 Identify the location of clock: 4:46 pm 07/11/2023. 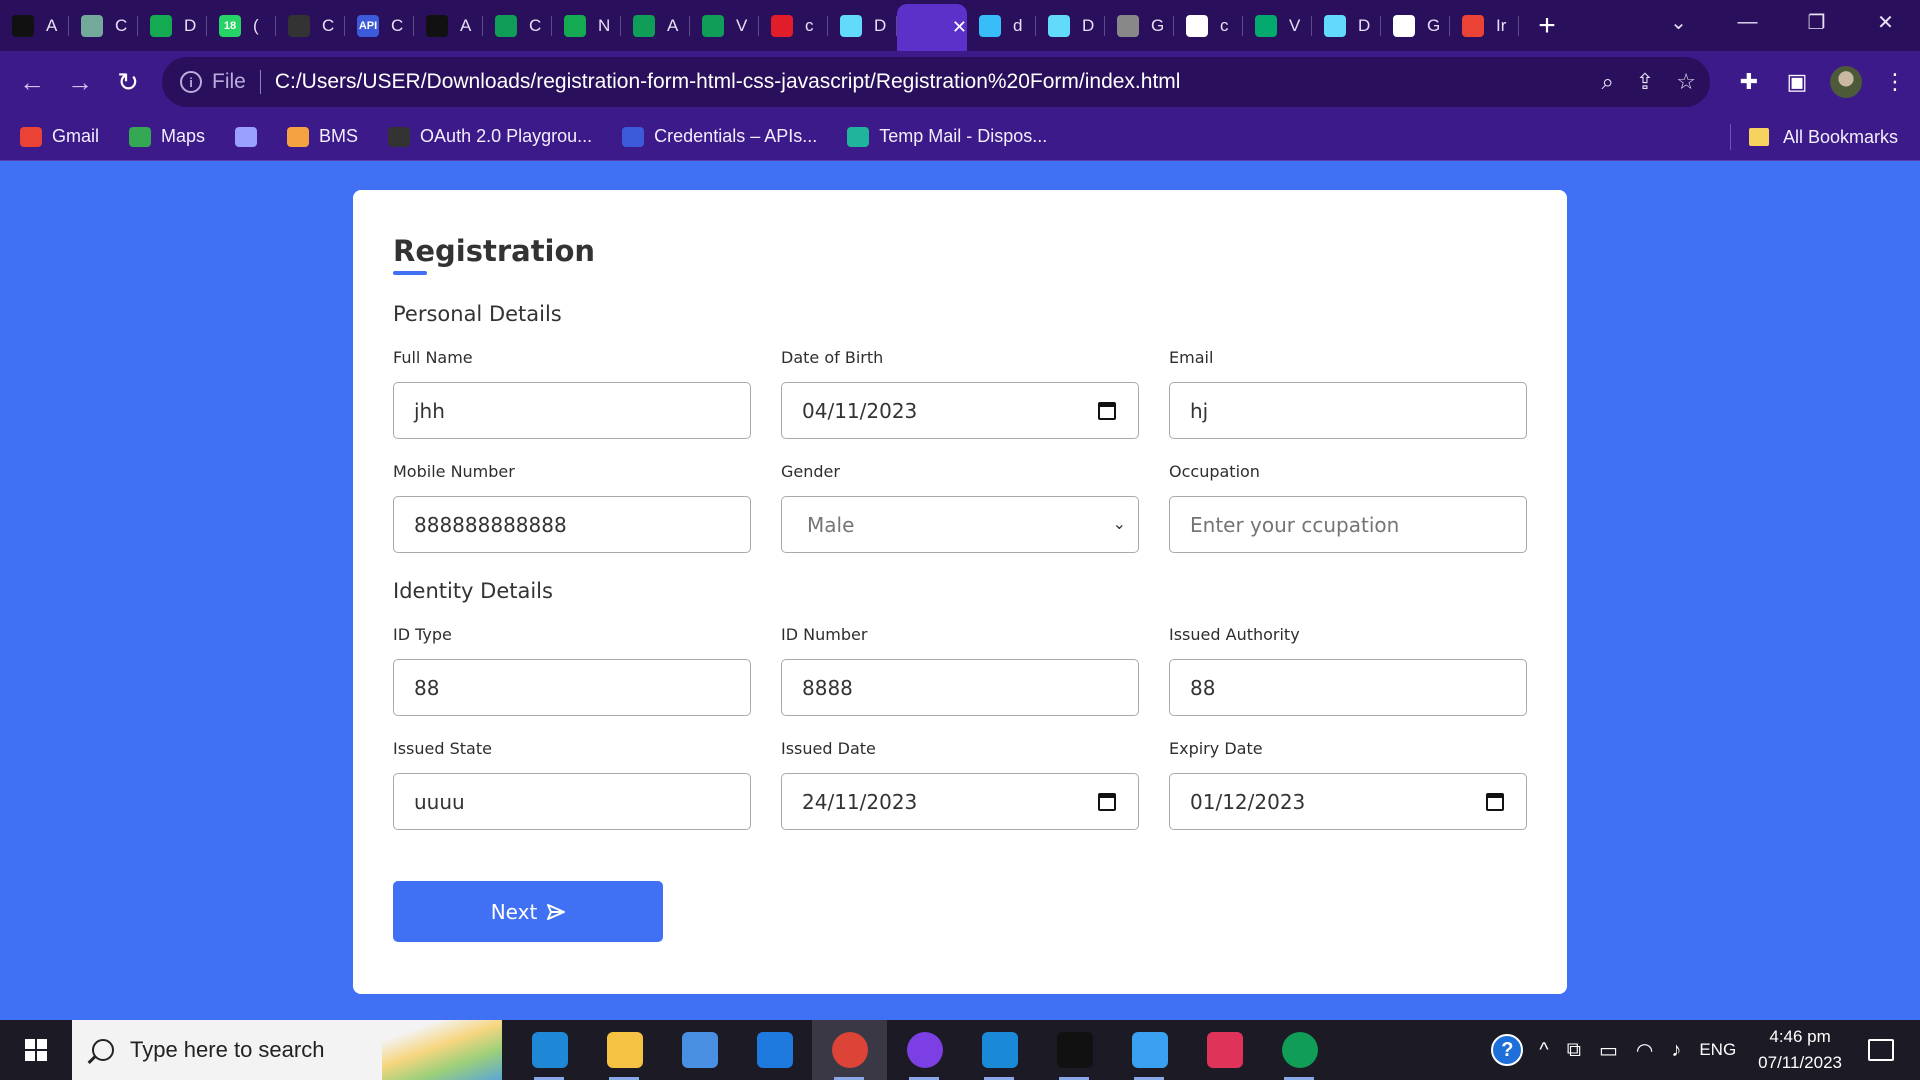
(1800, 1050).